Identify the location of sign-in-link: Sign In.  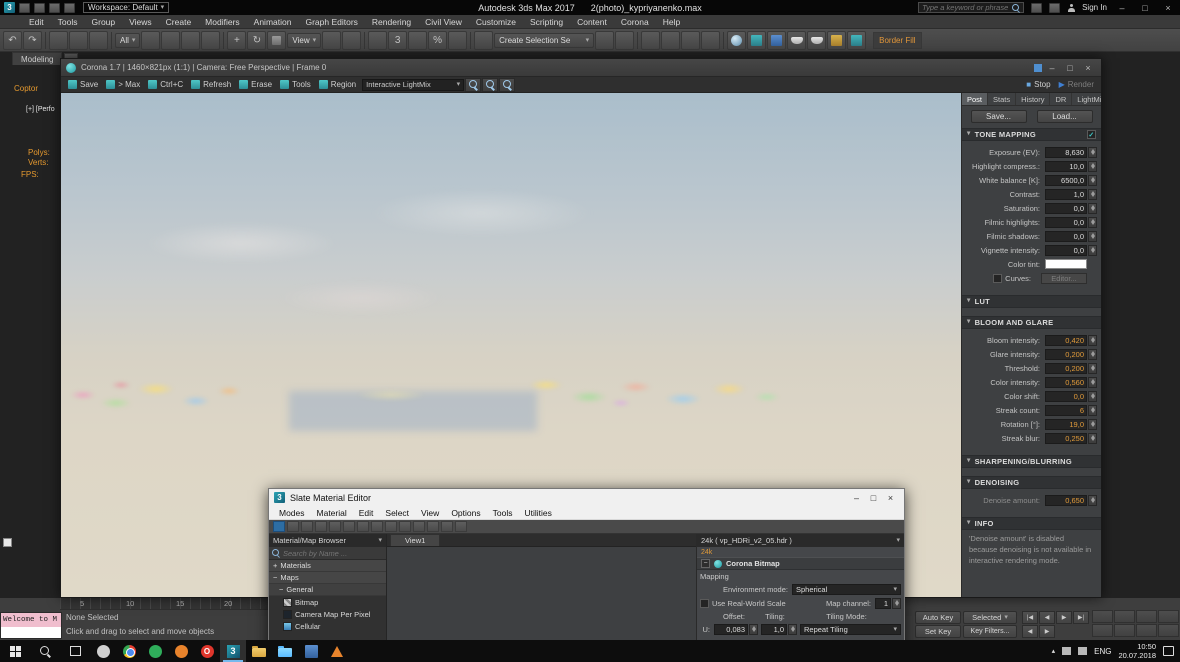
(1094, 7).